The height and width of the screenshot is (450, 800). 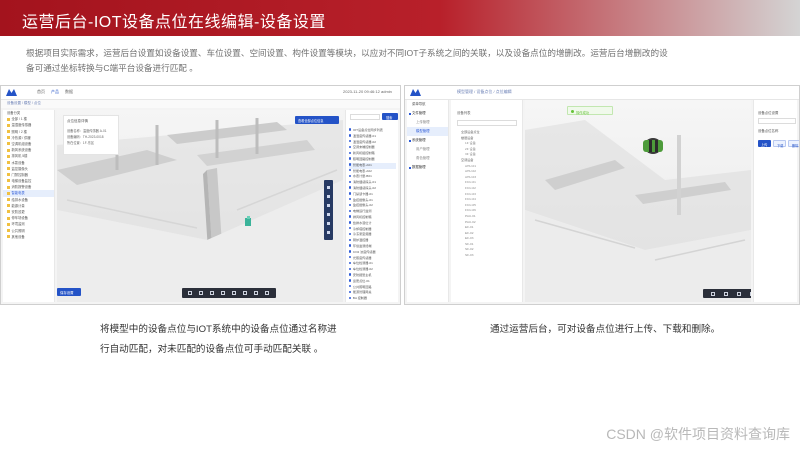 I want to click on delete-label: 删除, so click(x=795, y=145).